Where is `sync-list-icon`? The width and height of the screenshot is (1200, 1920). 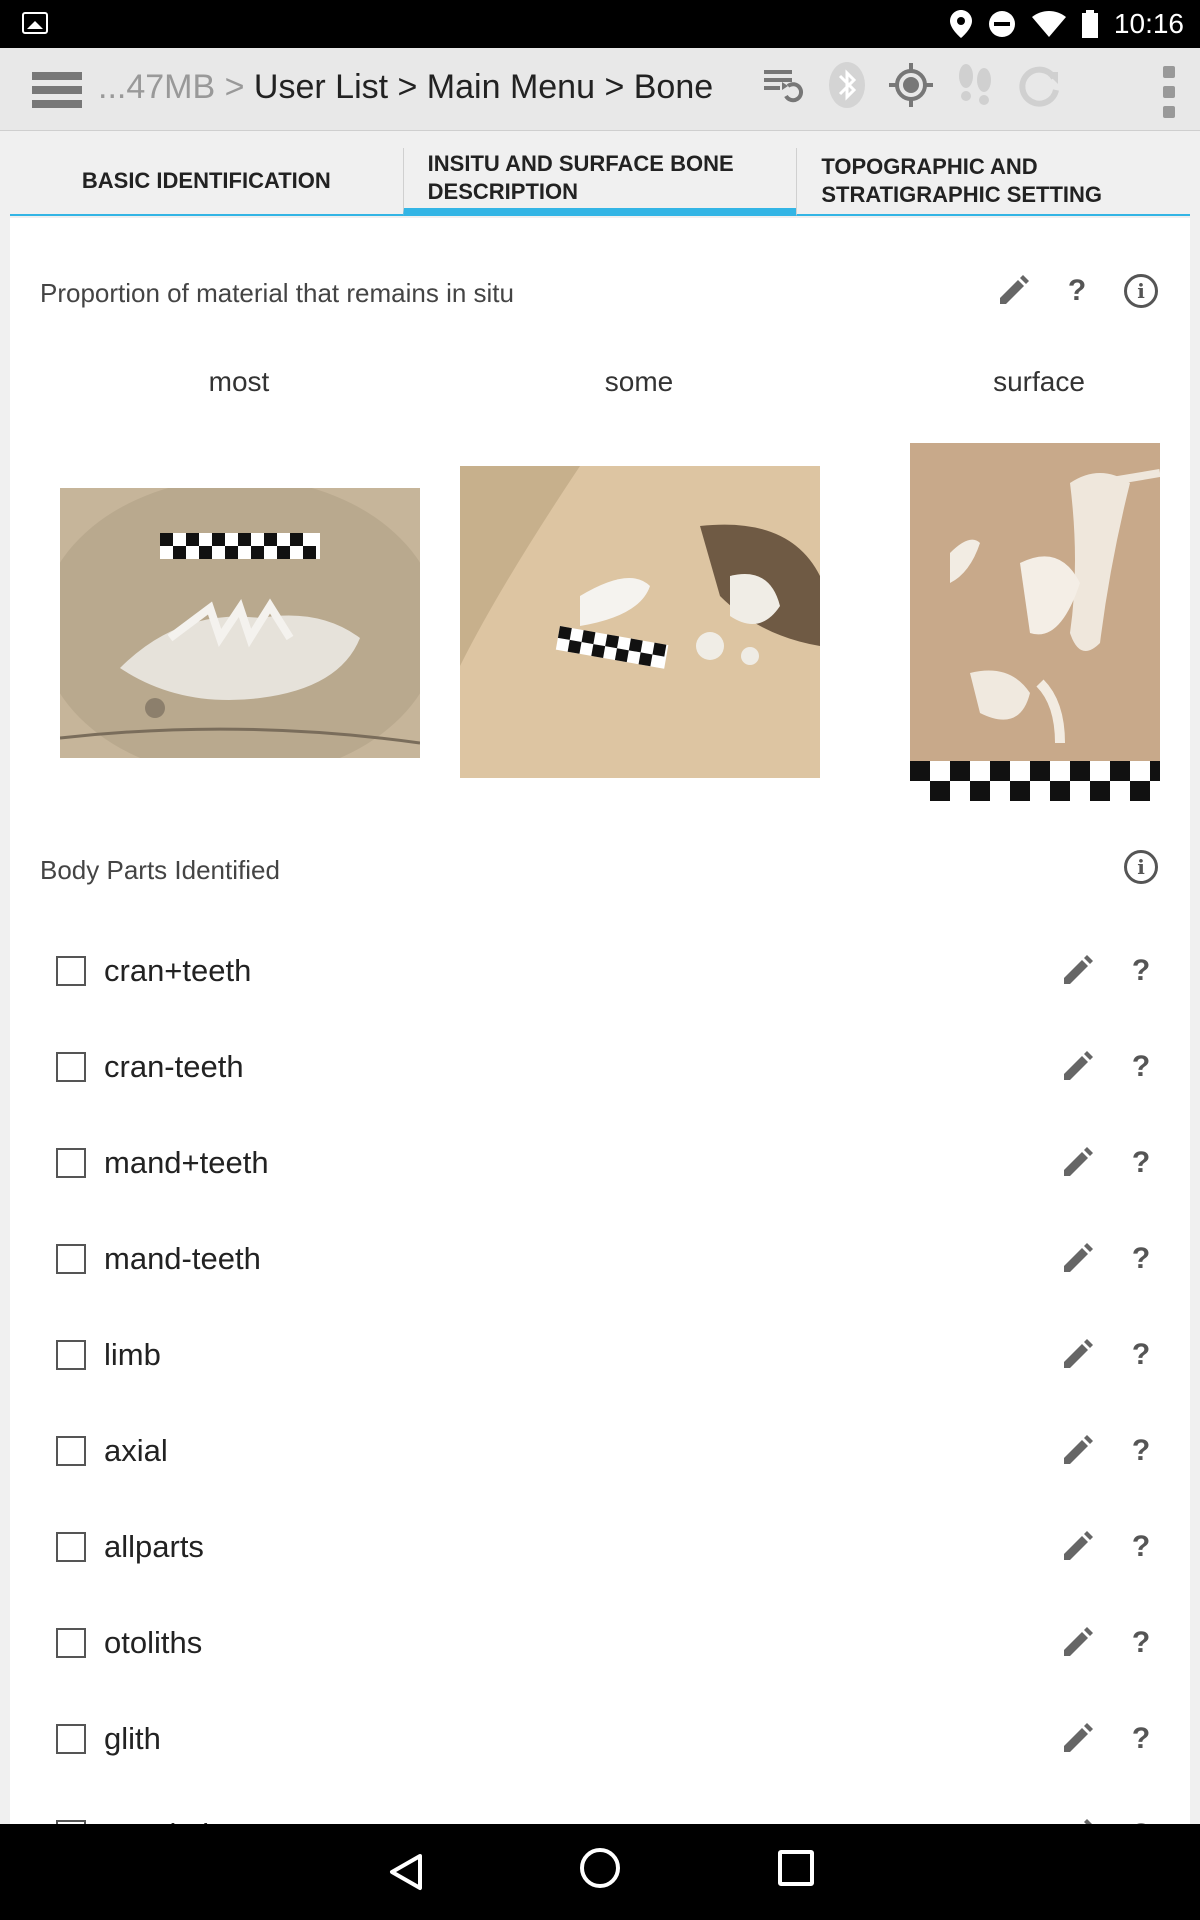
sync-list-icon is located at coordinates (783, 85).